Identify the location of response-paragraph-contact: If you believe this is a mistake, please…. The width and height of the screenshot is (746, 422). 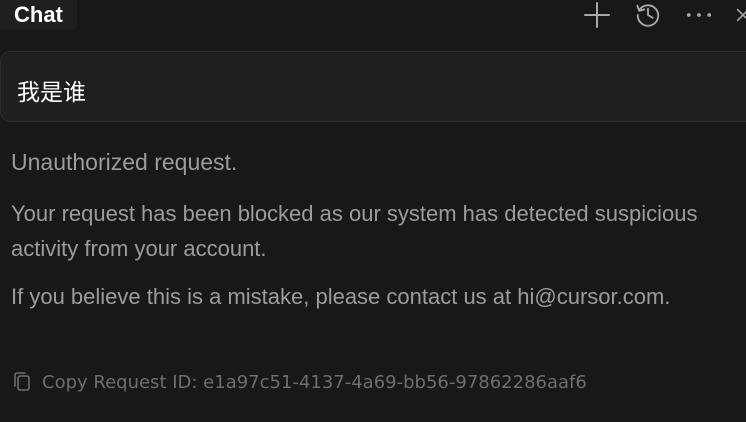
(341, 296).